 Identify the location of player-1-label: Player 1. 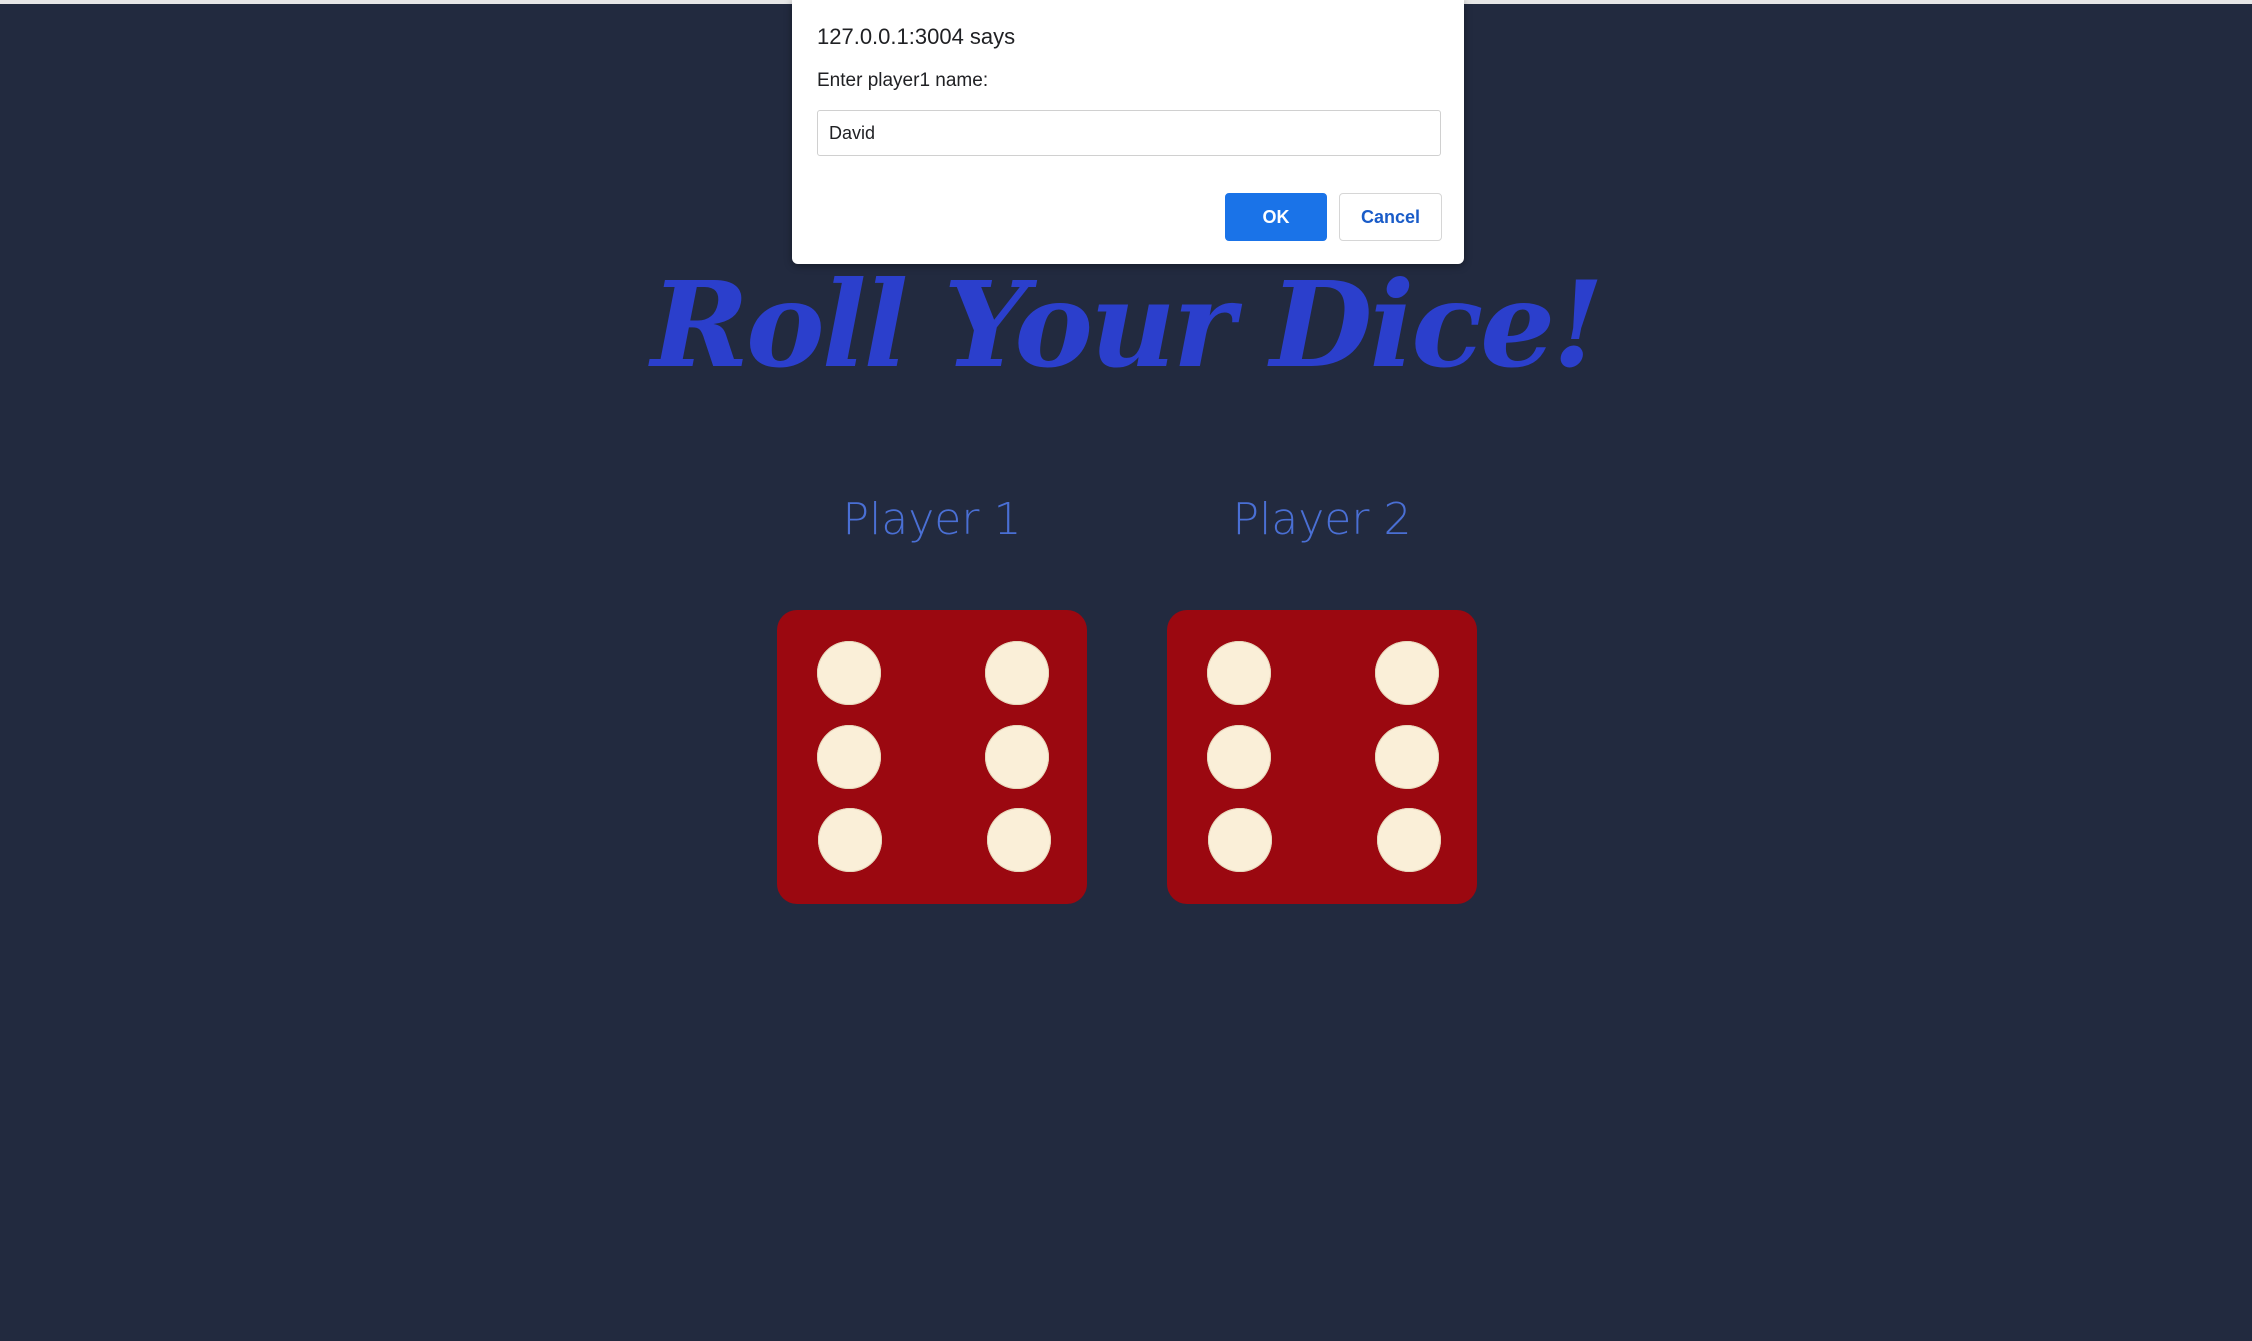
(932, 519).